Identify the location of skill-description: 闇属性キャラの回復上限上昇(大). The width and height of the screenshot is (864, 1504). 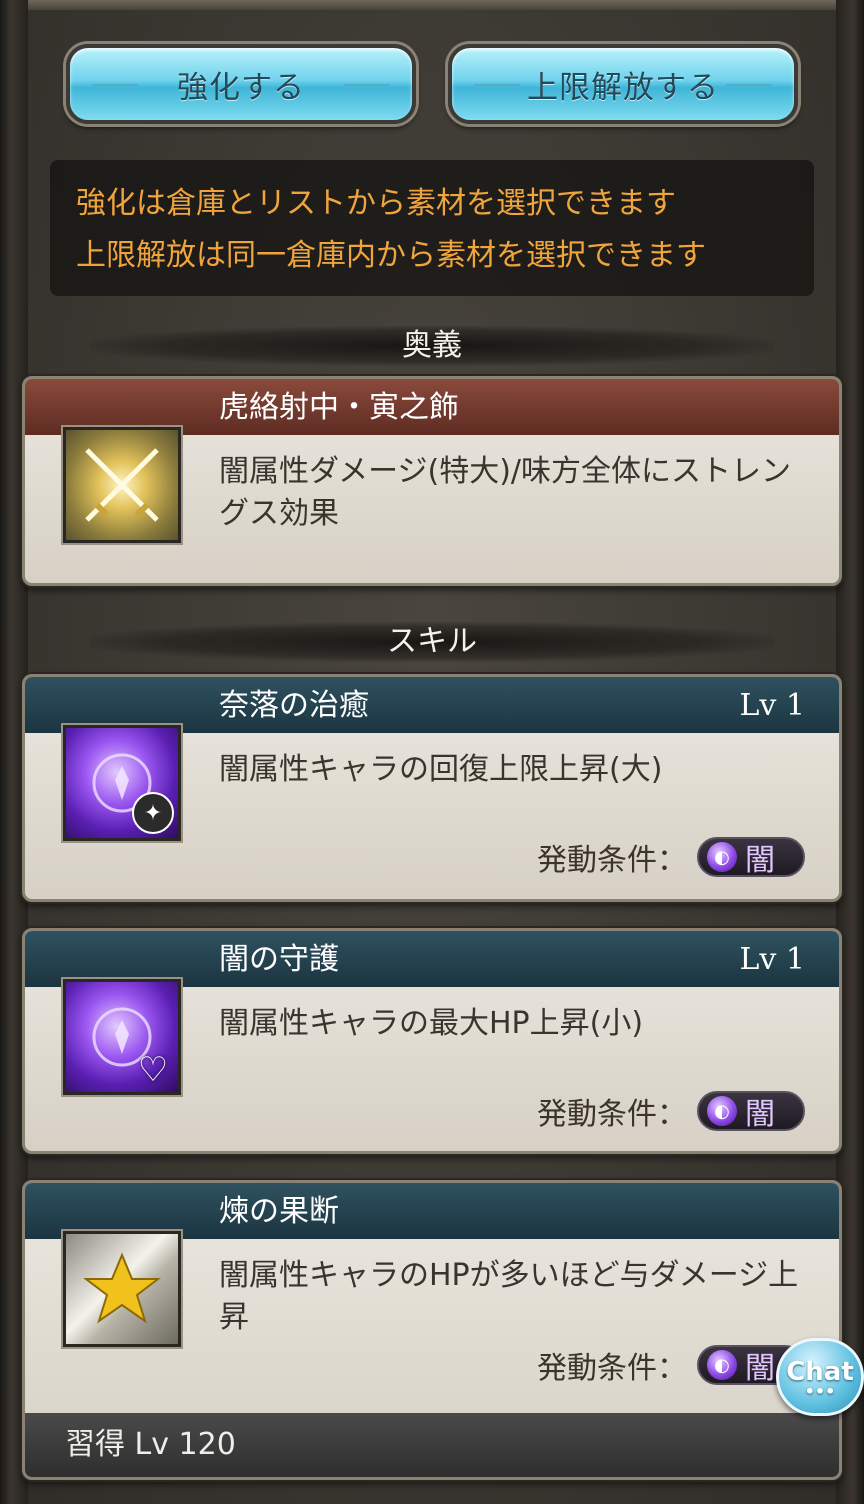
(441, 769).